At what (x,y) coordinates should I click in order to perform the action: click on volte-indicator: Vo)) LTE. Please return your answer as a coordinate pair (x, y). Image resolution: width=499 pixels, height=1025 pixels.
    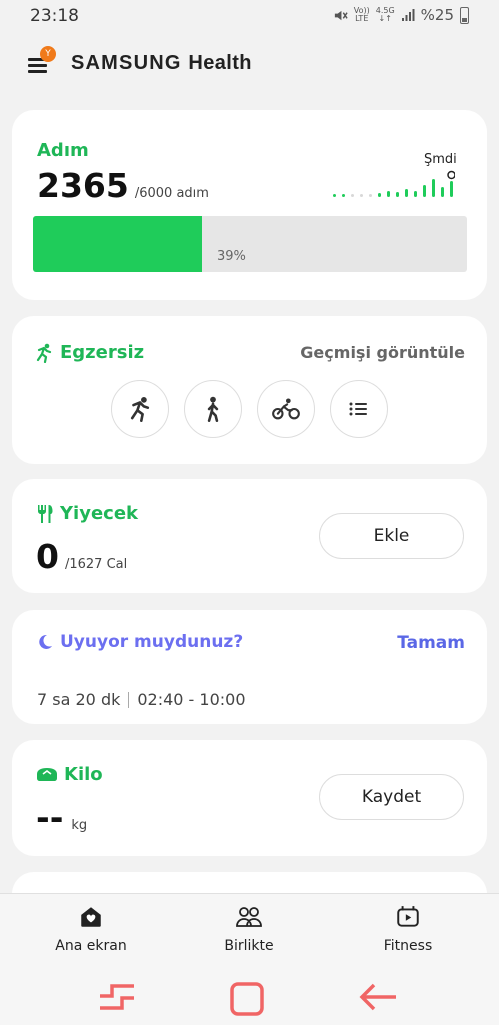
    Looking at the image, I should click on (361, 14).